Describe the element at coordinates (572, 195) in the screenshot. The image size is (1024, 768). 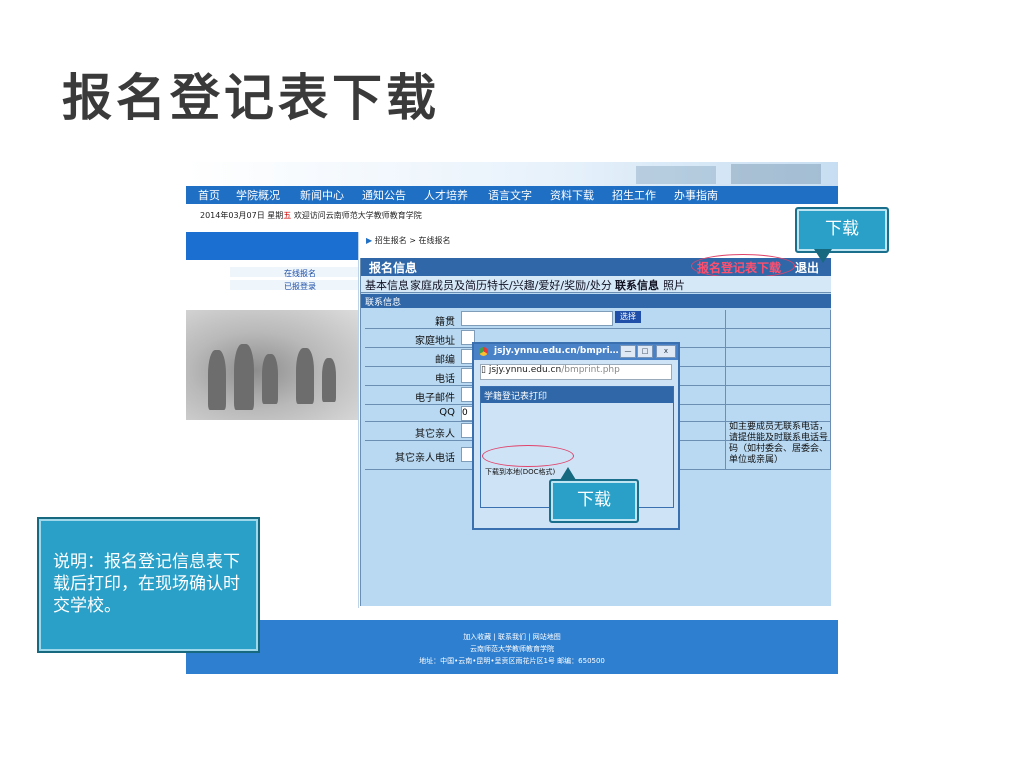
I see `nav-item-downloads: 资料下载` at that location.